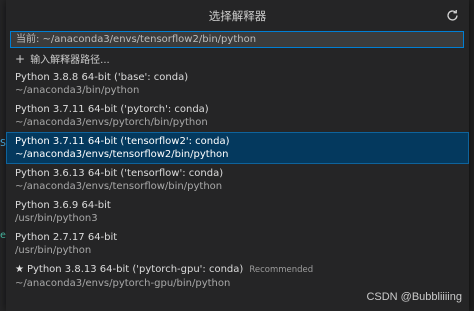 The width and height of the screenshot is (474, 311). Describe the element at coordinates (56, 218) in the screenshot. I see `interpreter-item-path: /usr/bin/python3` at that location.